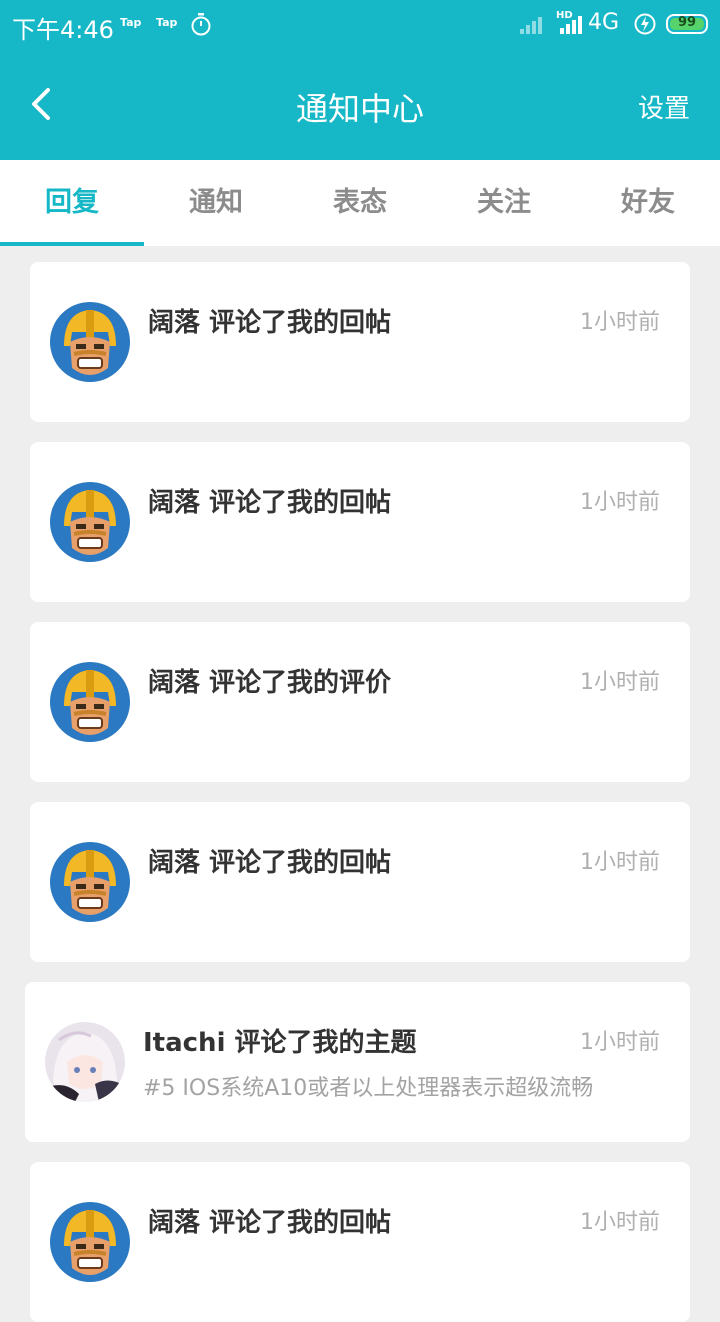 The width and height of the screenshot is (720, 1322). Describe the element at coordinates (72, 244) in the screenshot. I see `active-tab-indicator` at that location.